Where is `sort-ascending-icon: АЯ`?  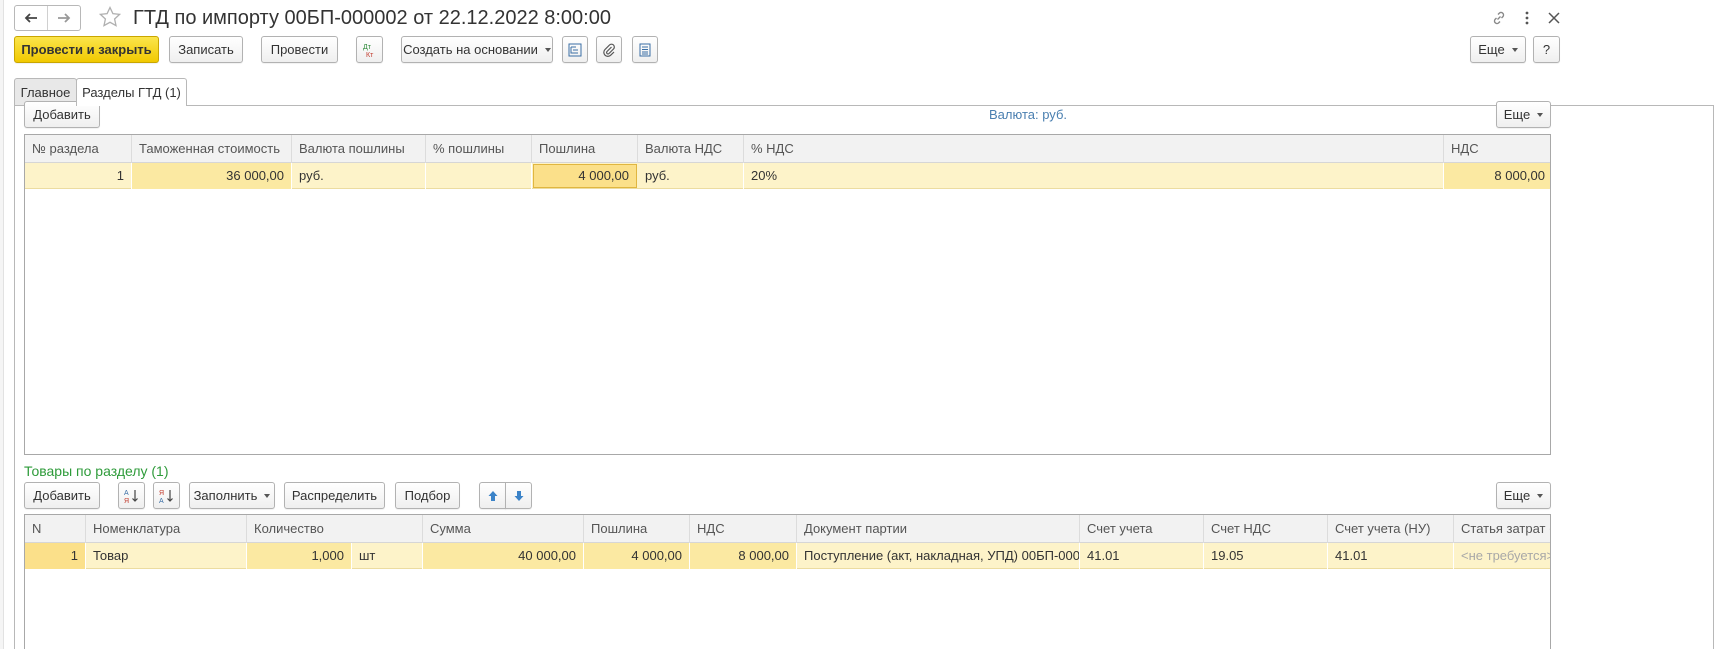 sort-ascending-icon: АЯ is located at coordinates (131, 496).